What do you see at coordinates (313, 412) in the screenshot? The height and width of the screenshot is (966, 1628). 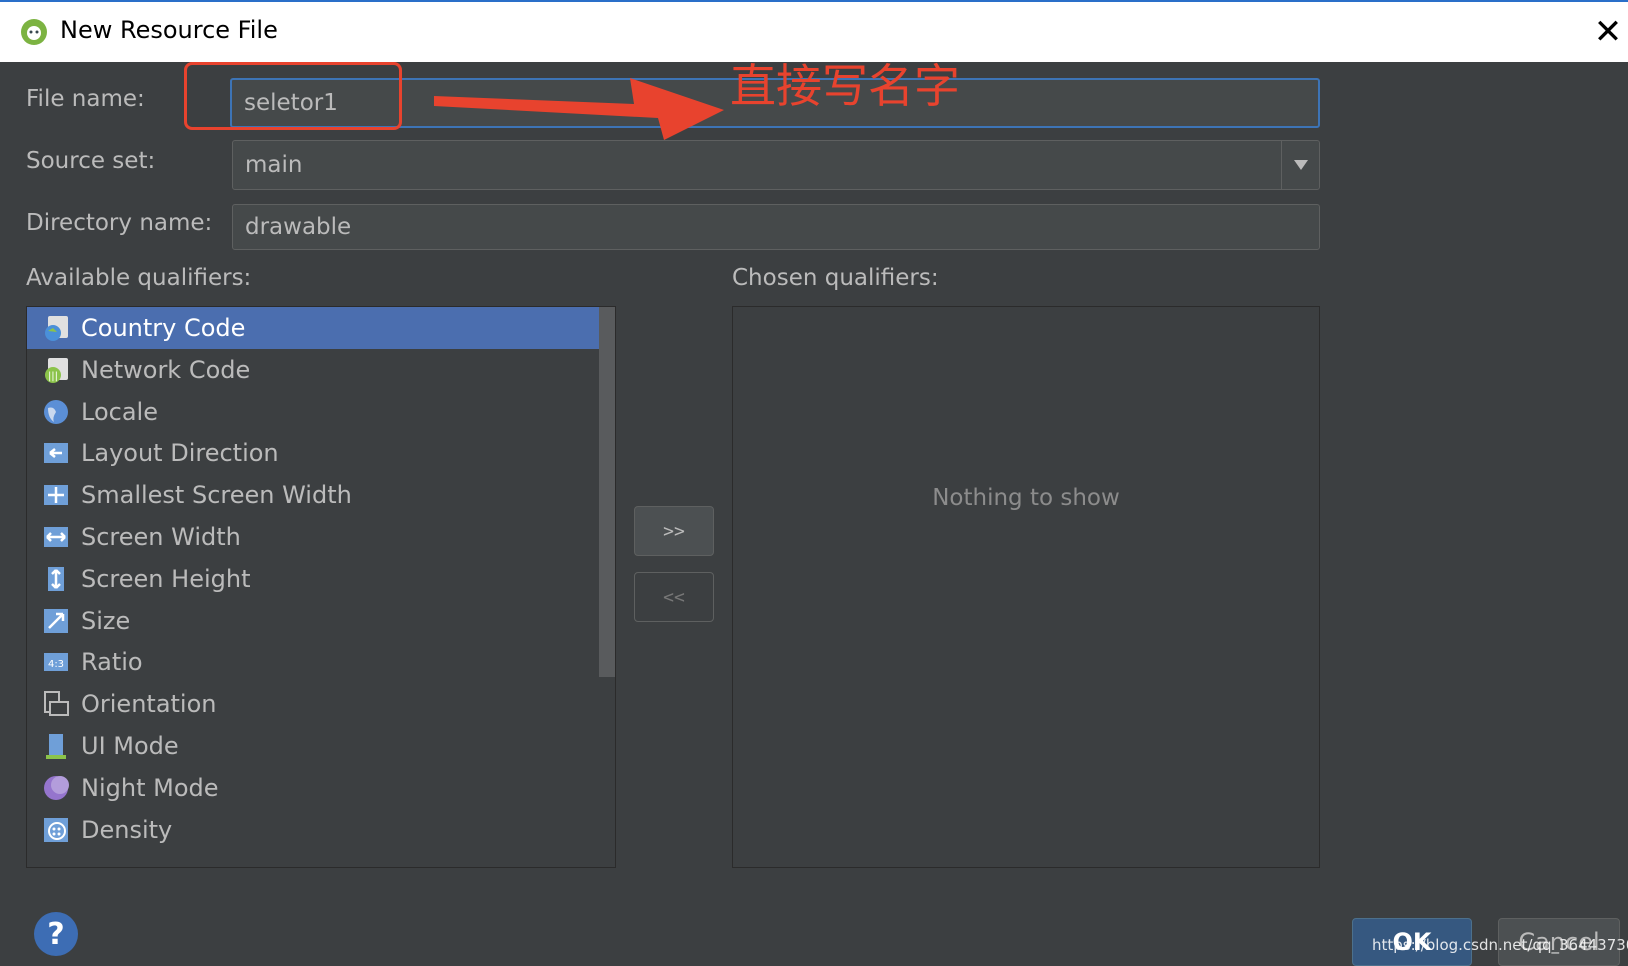 I see `qualifier-item: Locale` at bounding box center [313, 412].